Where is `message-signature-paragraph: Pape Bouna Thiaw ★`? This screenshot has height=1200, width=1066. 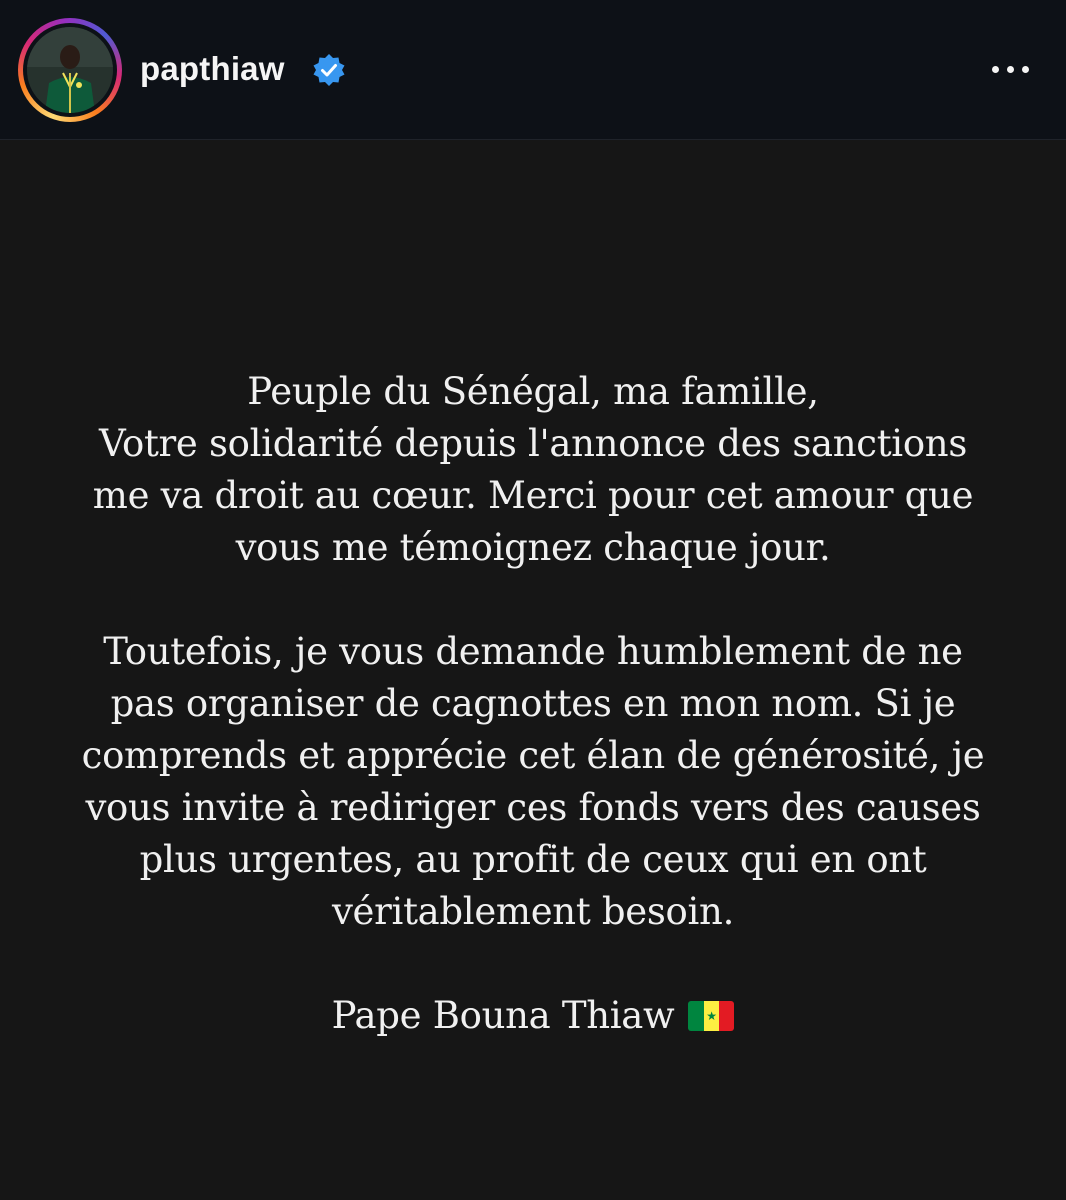
message-signature-paragraph: Pape Bouna Thiaw ★ is located at coordinates (533, 1016).